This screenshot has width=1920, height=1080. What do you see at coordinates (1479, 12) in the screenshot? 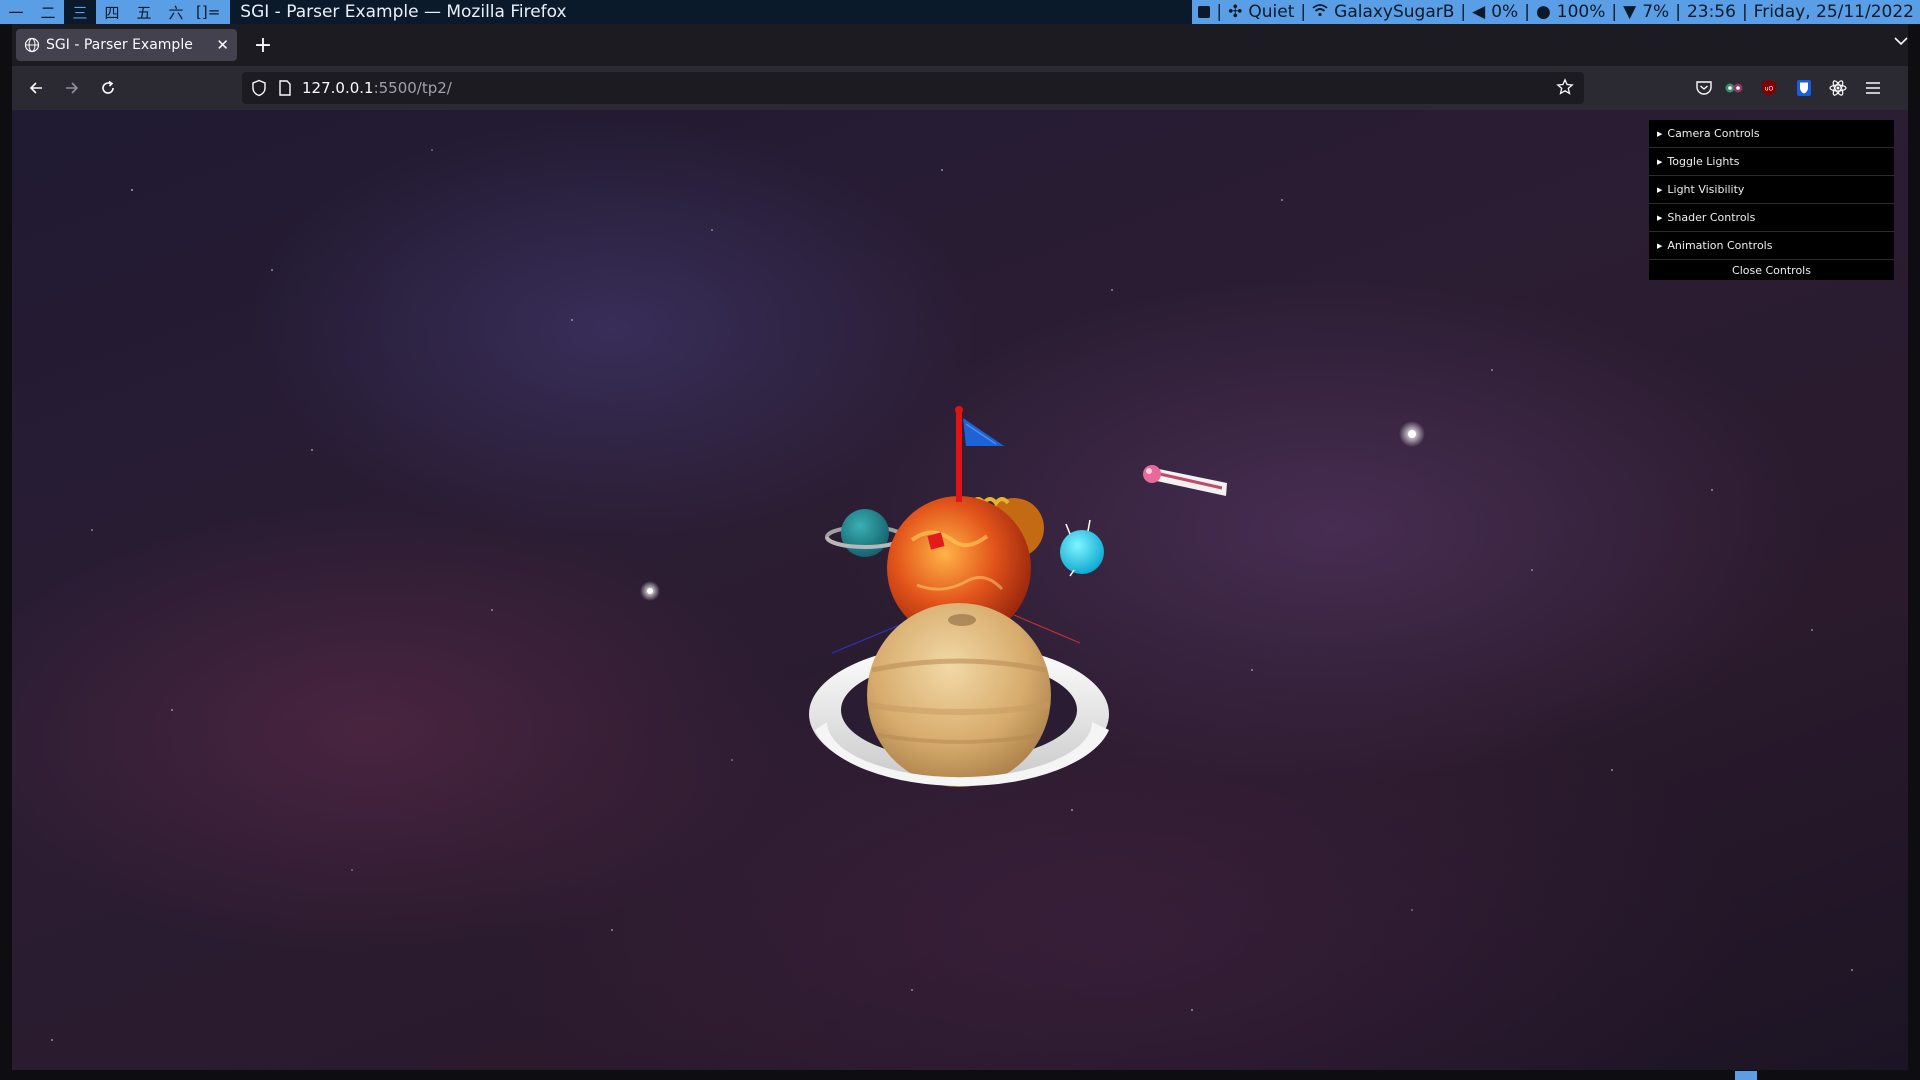
I see `volume-icon: ◀` at bounding box center [1479, 12].